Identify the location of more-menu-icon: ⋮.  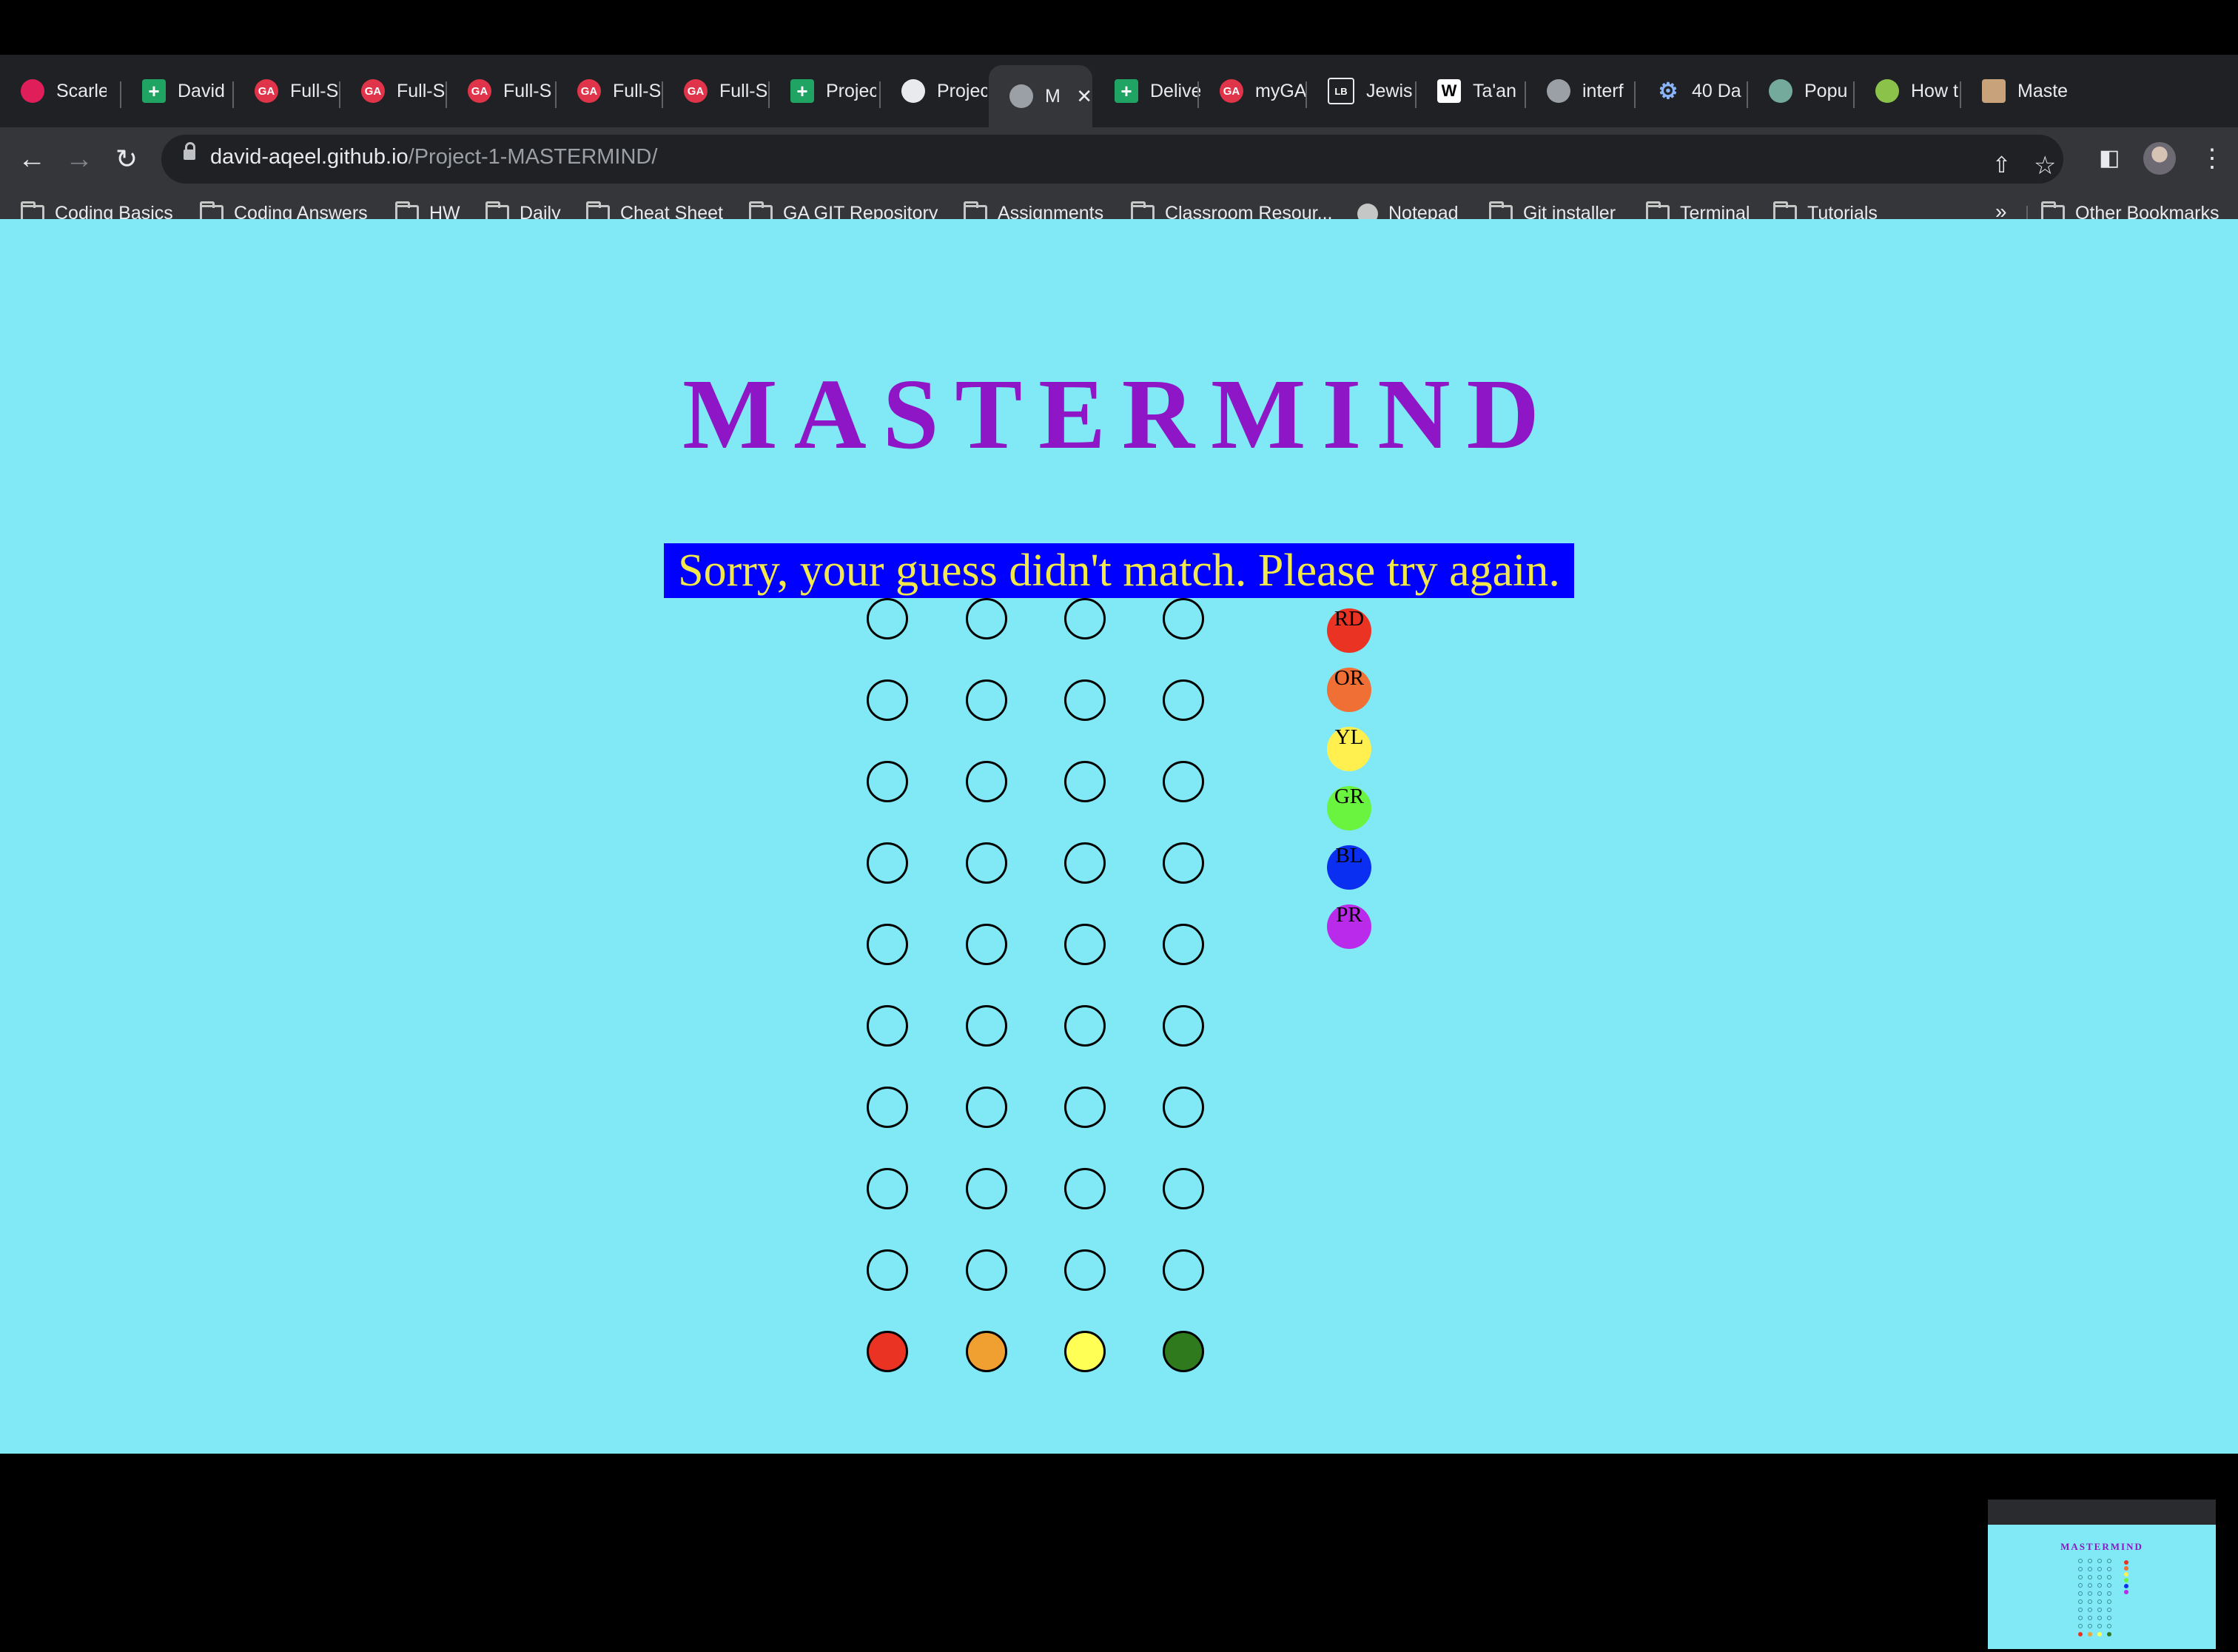
(2213, 158).